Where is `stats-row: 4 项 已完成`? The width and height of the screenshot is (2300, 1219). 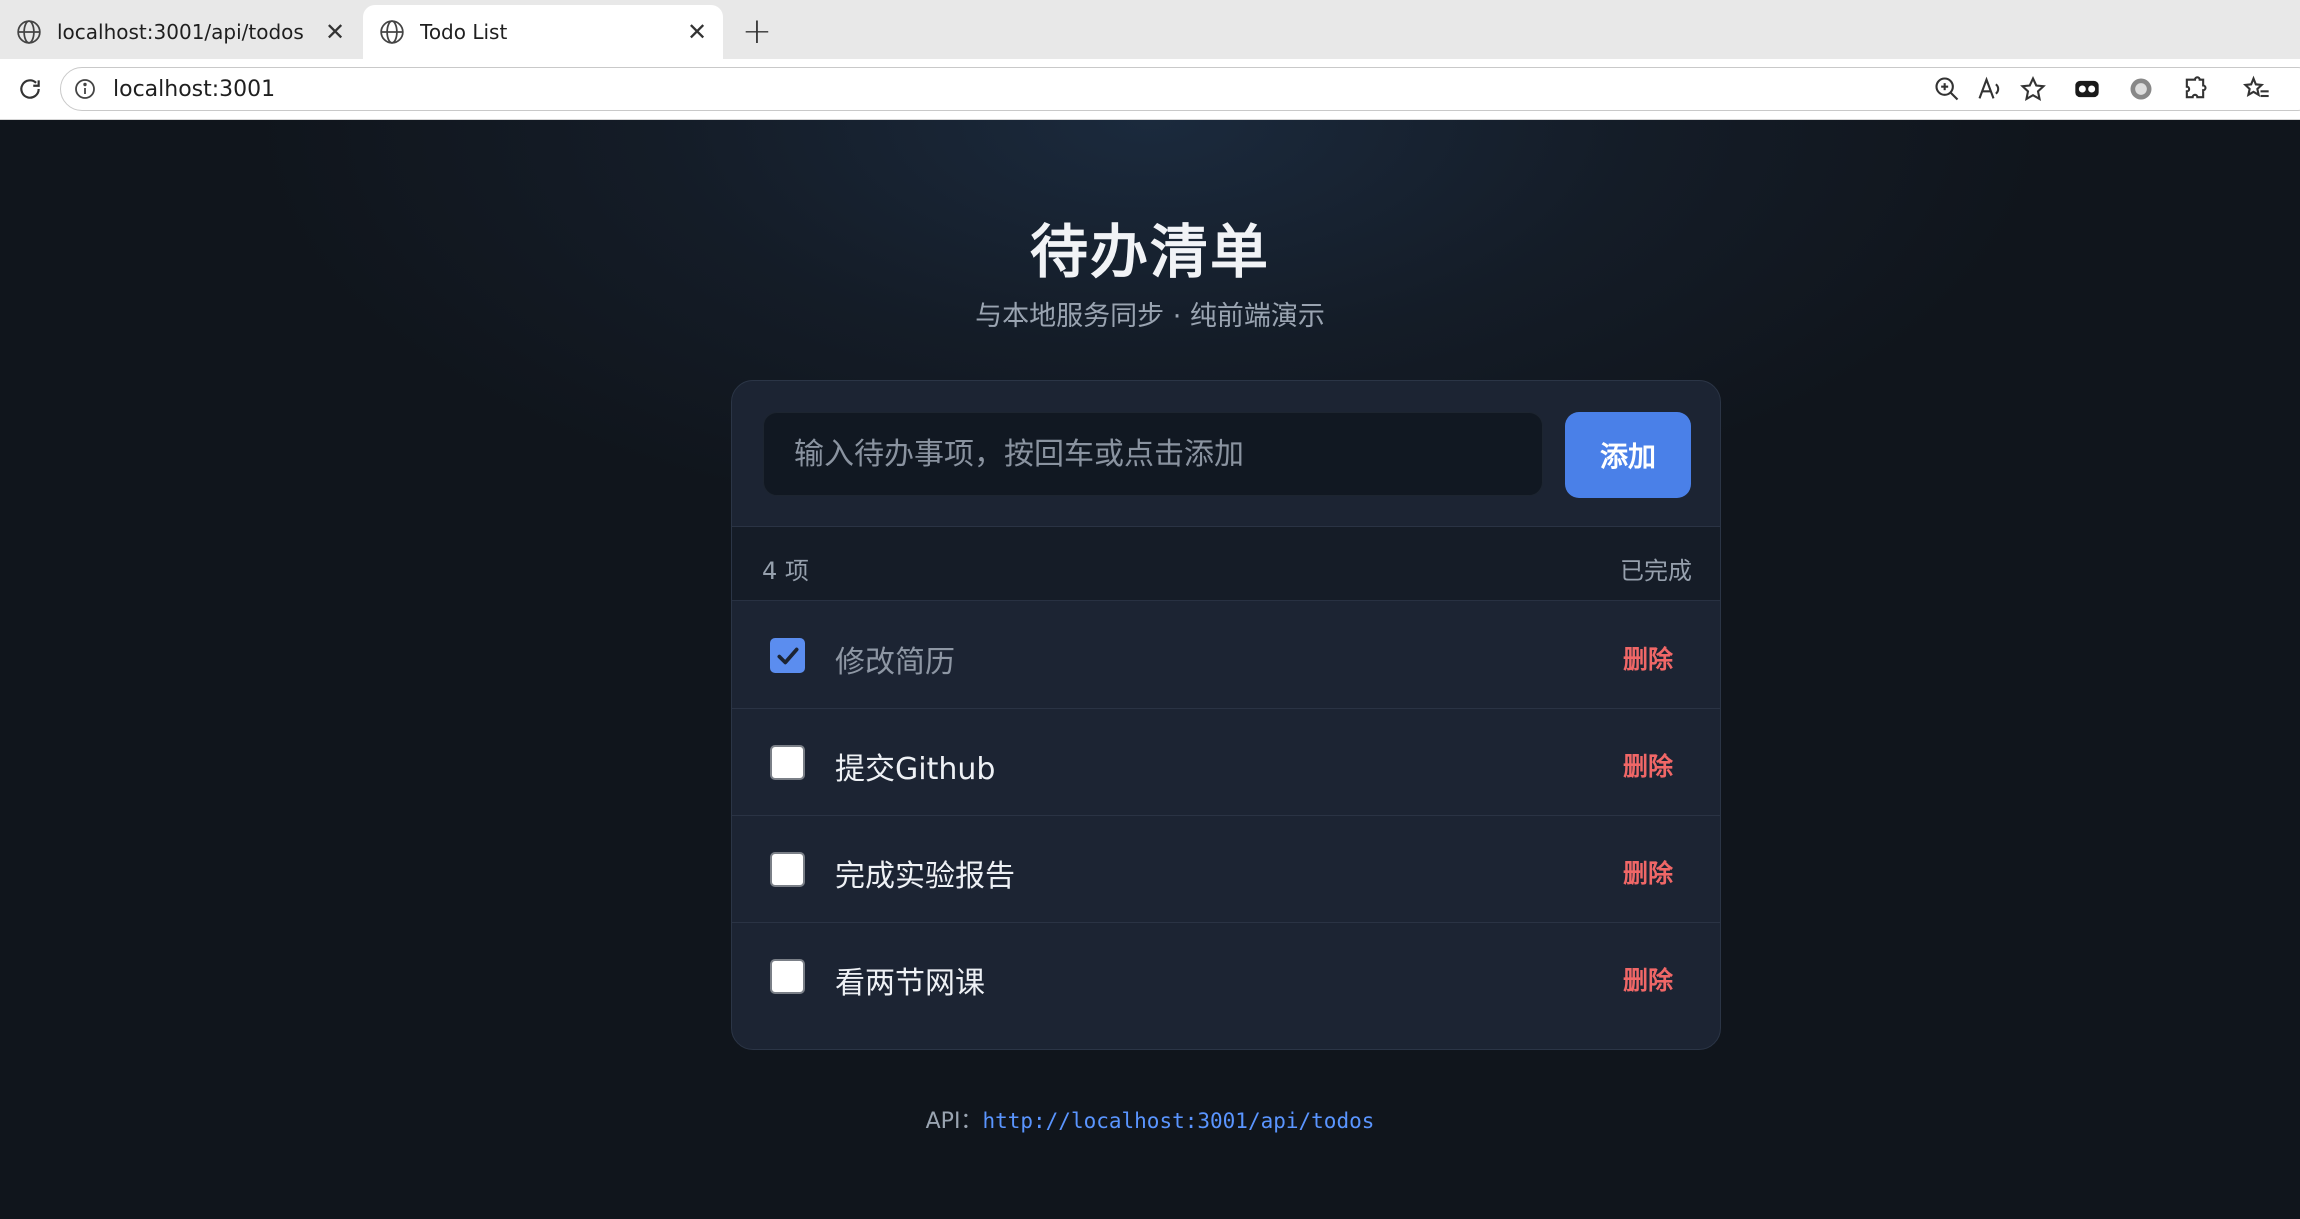 stats-row: 4 项 已完成 is located at coordinates (1226, 564).